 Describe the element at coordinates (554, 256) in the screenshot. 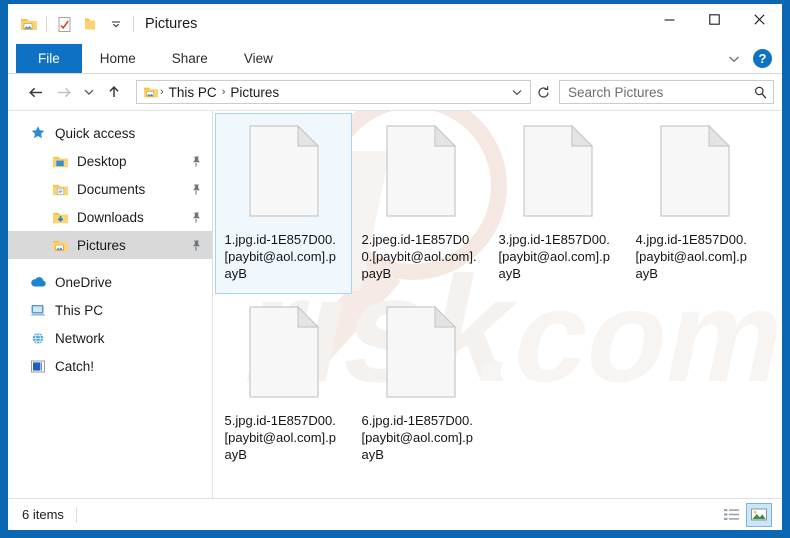

I see `file-name: 3.jpg.id-1E857D00.[paybit@aol.com].payB` at that location.